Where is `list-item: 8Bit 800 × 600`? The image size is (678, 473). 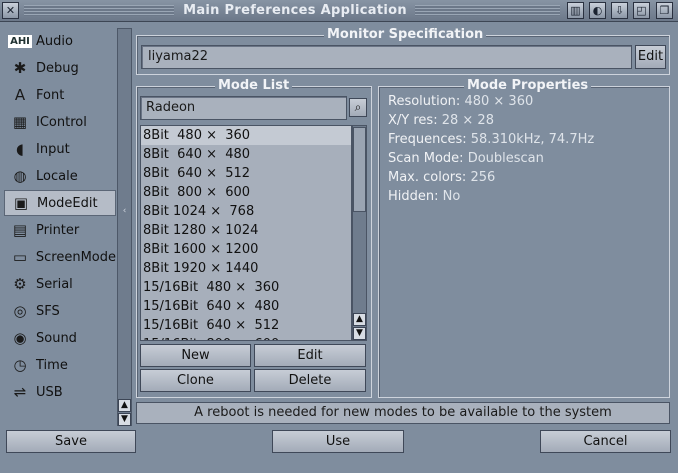 list-item: 8Bit 800 × 600 is located at coordinates (246, 192).